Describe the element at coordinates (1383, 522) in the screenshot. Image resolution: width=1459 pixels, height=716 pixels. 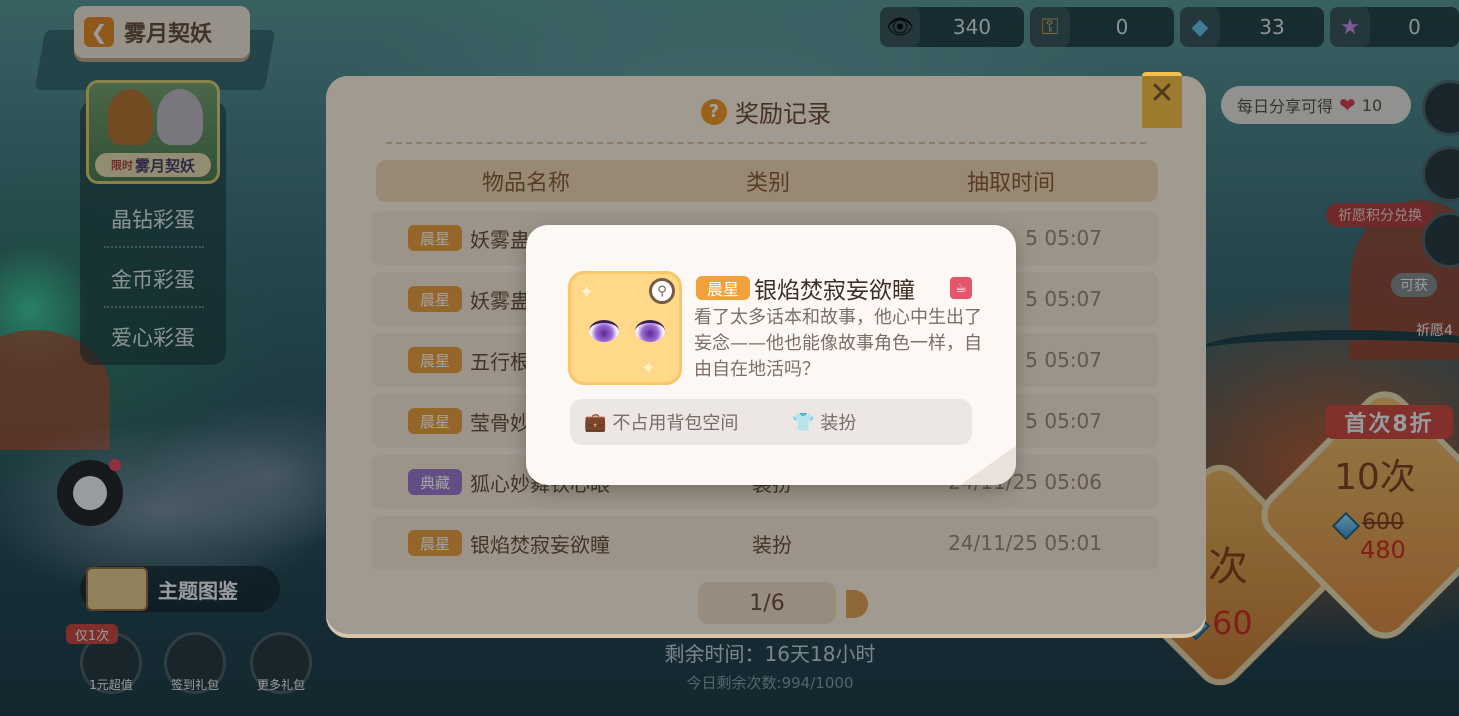
I see `draw-ten-old-price: 600` at that location.